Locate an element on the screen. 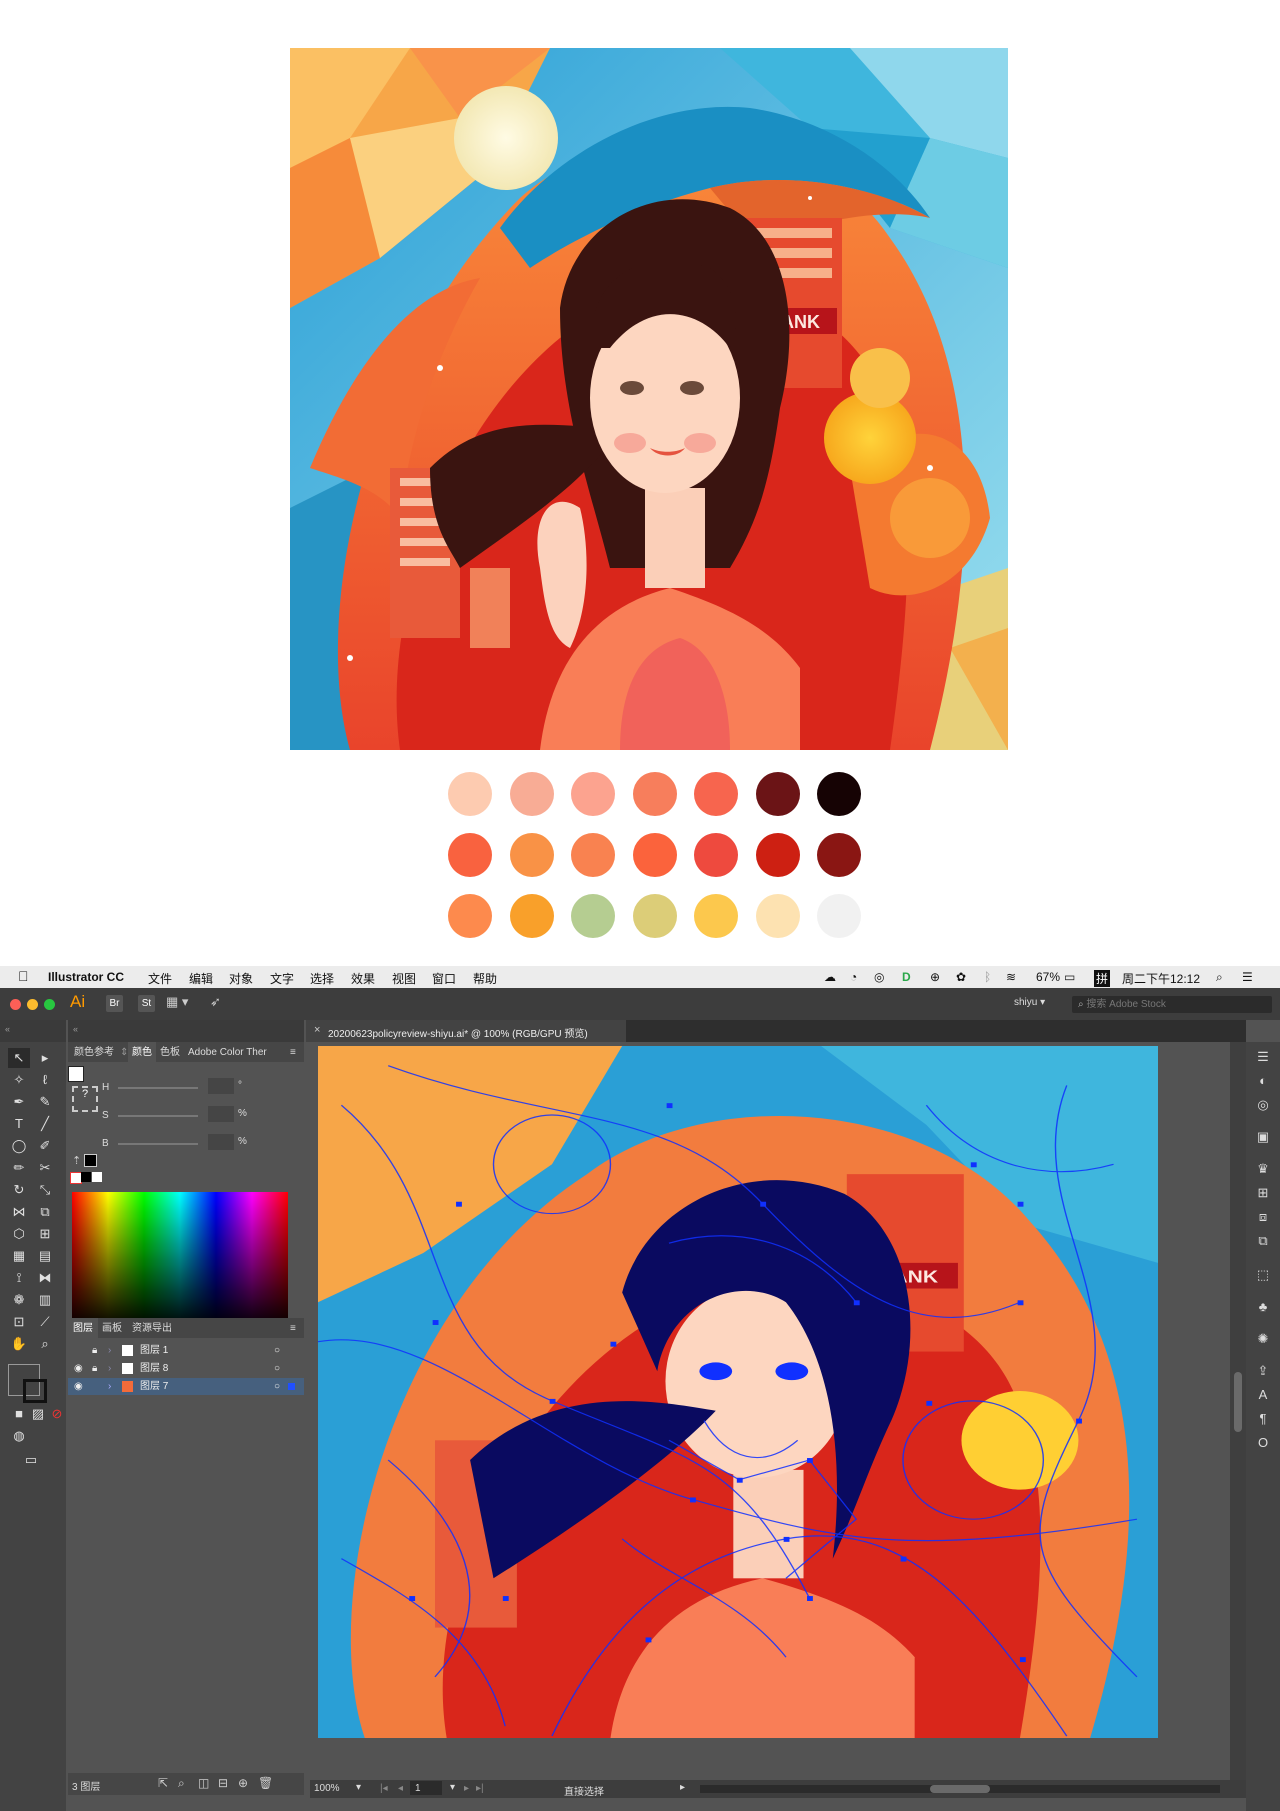 The width and height of the screenshot is (1280, 1811). collapse-toolbar-icon: « is located at coordinates (7, 1029).